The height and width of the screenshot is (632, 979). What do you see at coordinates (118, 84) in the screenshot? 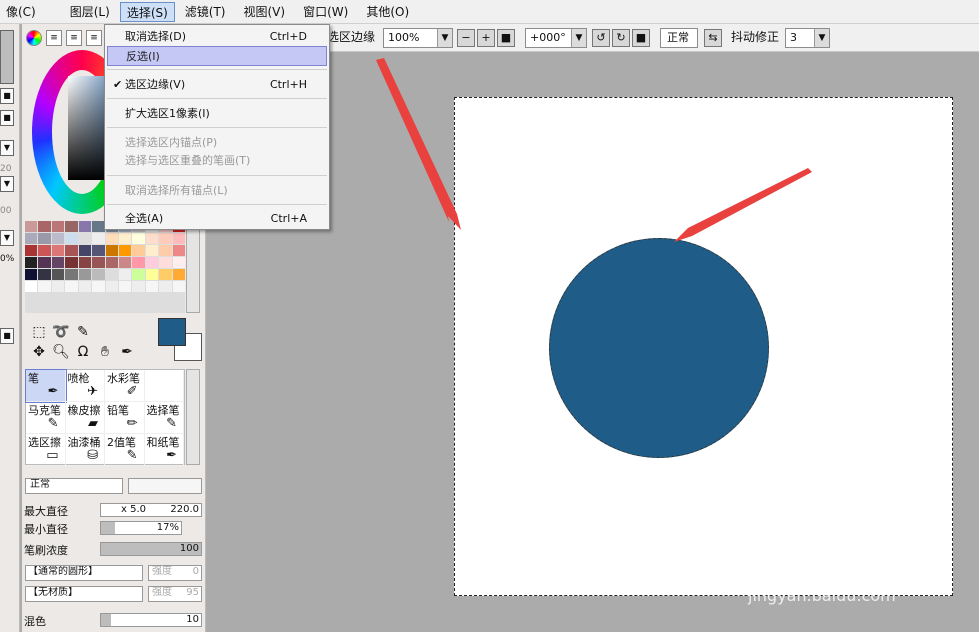
I see `checkmark-icon: ✔` at bounding box center [118, 84].